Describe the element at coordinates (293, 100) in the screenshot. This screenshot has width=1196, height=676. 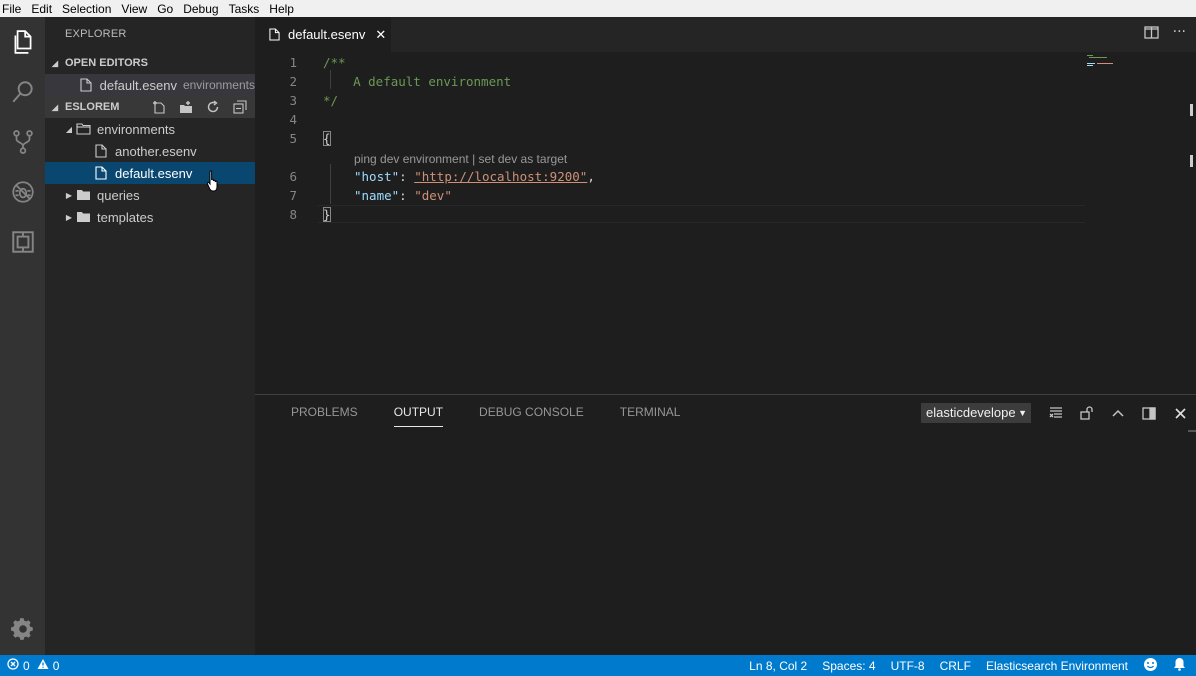
I see `line-number: 3` at that location.